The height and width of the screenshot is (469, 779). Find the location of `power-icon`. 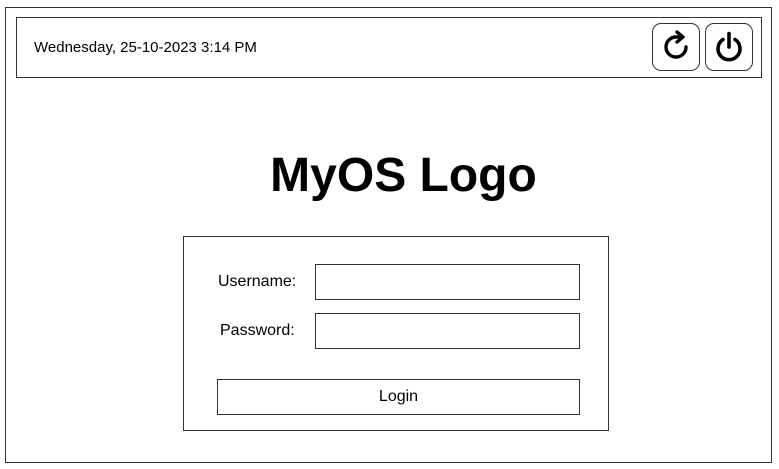

power-icon is located at coordinates (729, 47).